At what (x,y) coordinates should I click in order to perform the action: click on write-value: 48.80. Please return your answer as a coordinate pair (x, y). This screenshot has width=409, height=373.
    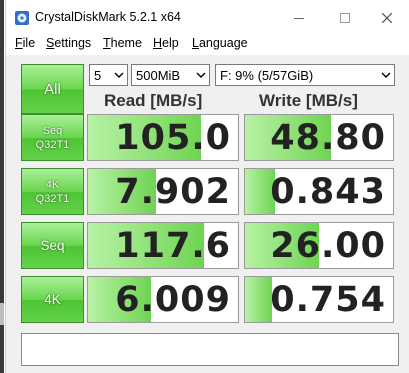
    Looking at the image, I should click on (328, 138).